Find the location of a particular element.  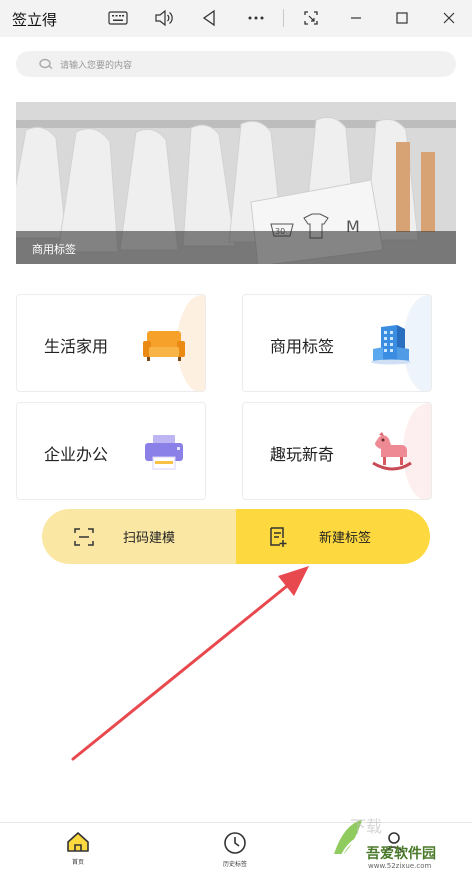

screenshot-icon is located at coordinates (311, 18).